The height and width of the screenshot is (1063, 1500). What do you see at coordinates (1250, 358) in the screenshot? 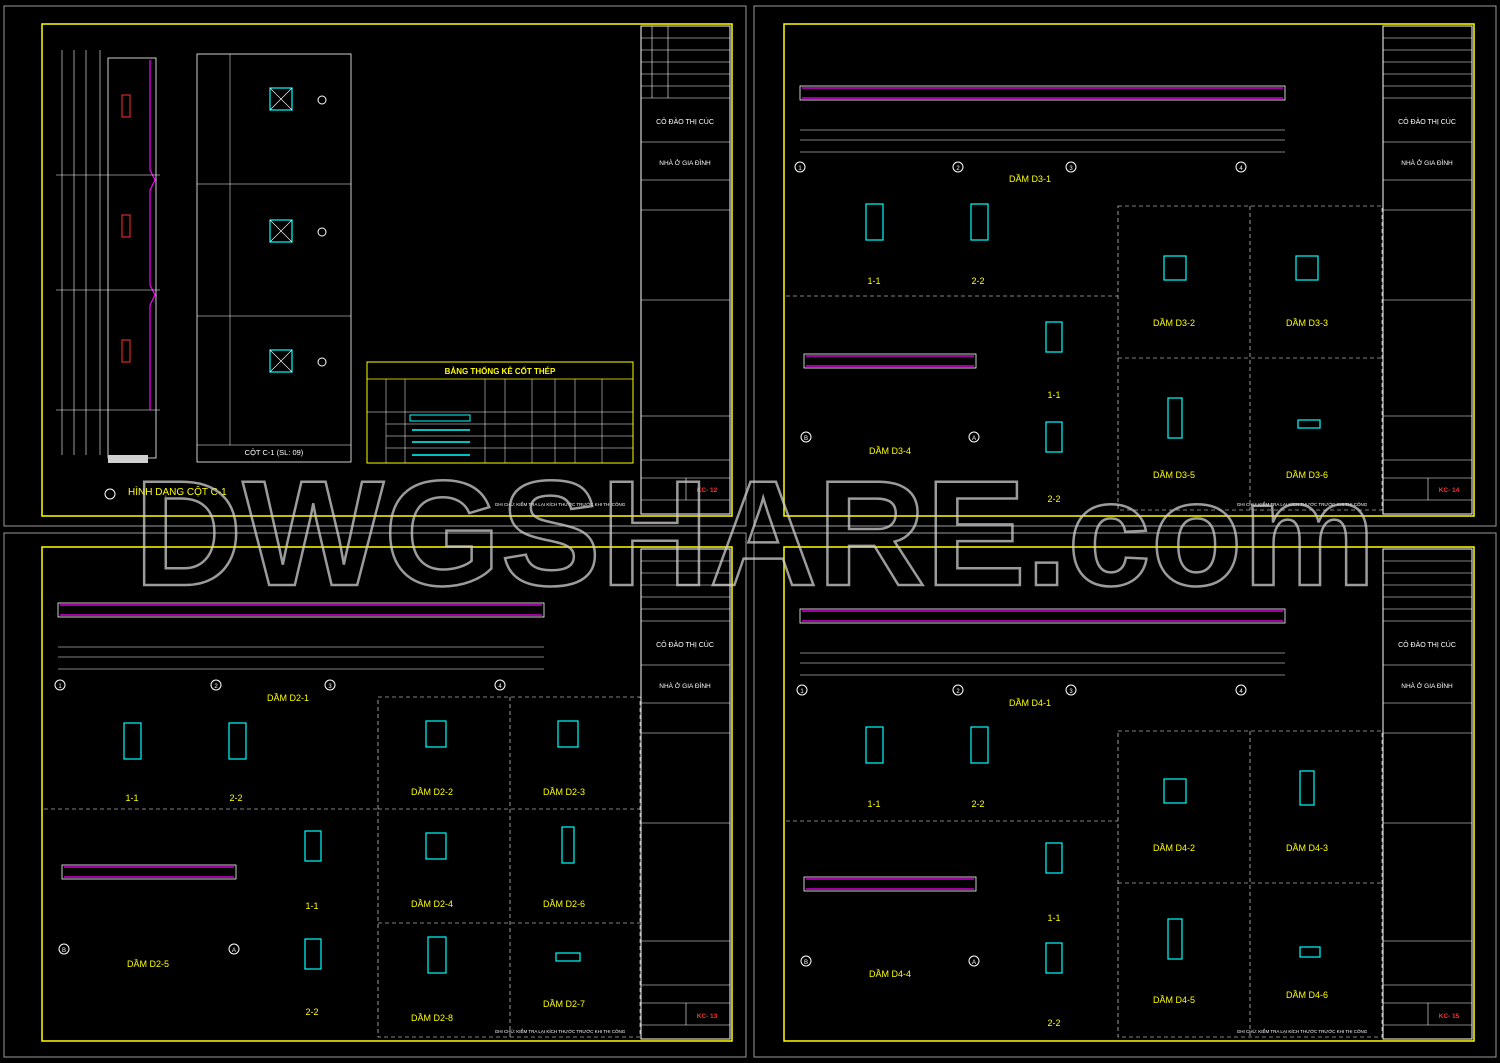
I see `beam-d3-sub-sections: DẦM D3-2 DẦM D3-3 DẦM D3-5 DẦM D3-6` at bounding box center [1250, 358].